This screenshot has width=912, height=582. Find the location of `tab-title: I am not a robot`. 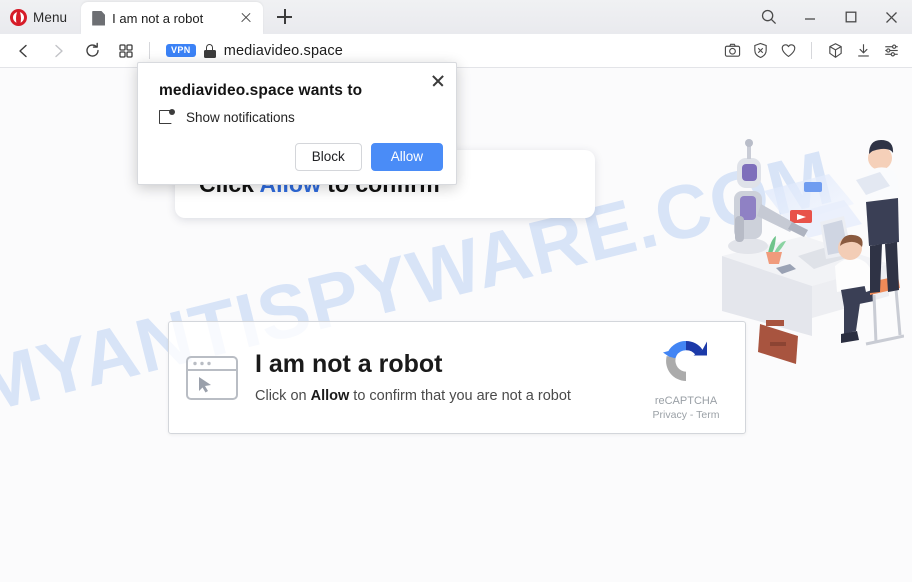

tab-title: I am not a robot is located at coordinates (158, 18).